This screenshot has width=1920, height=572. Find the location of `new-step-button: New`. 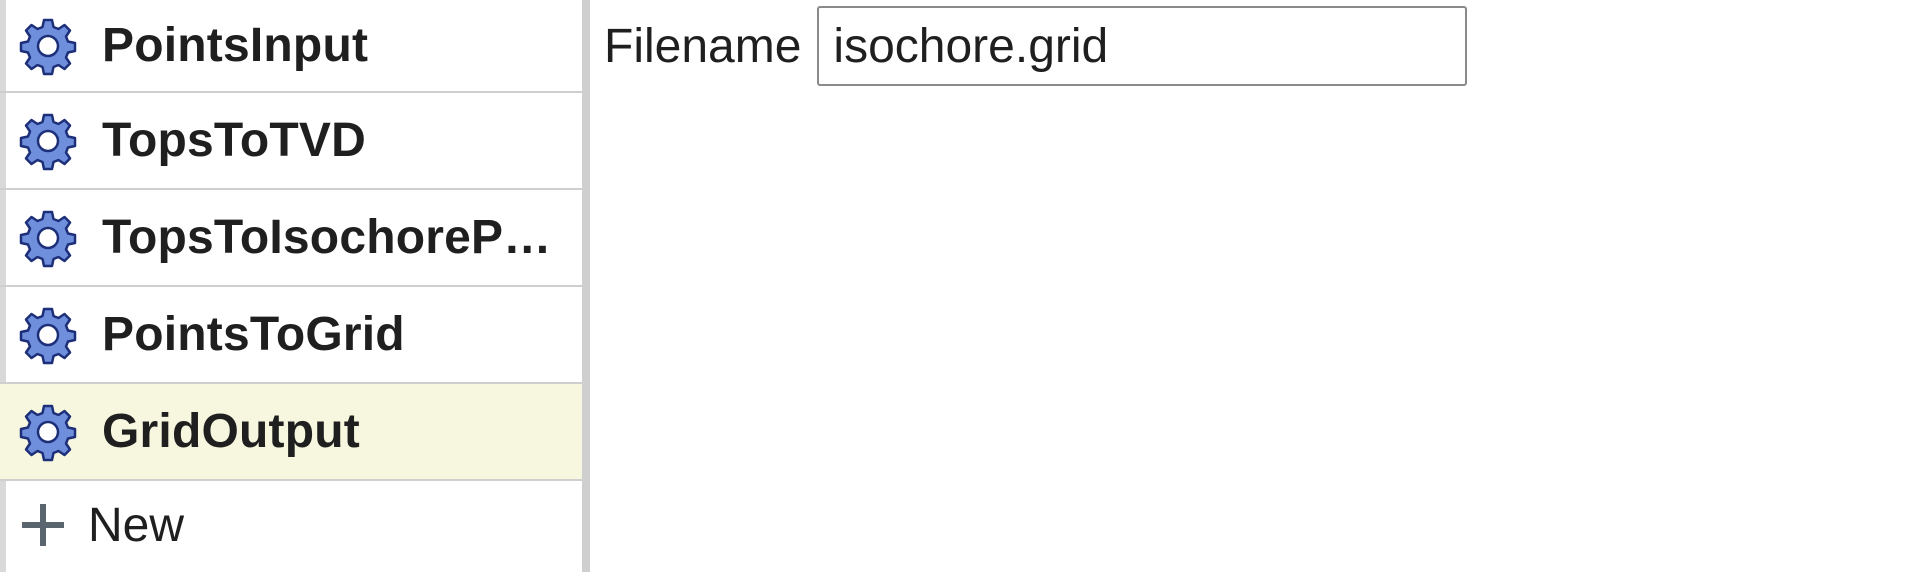

new-step-button: New is located at coordinates (291, 525).